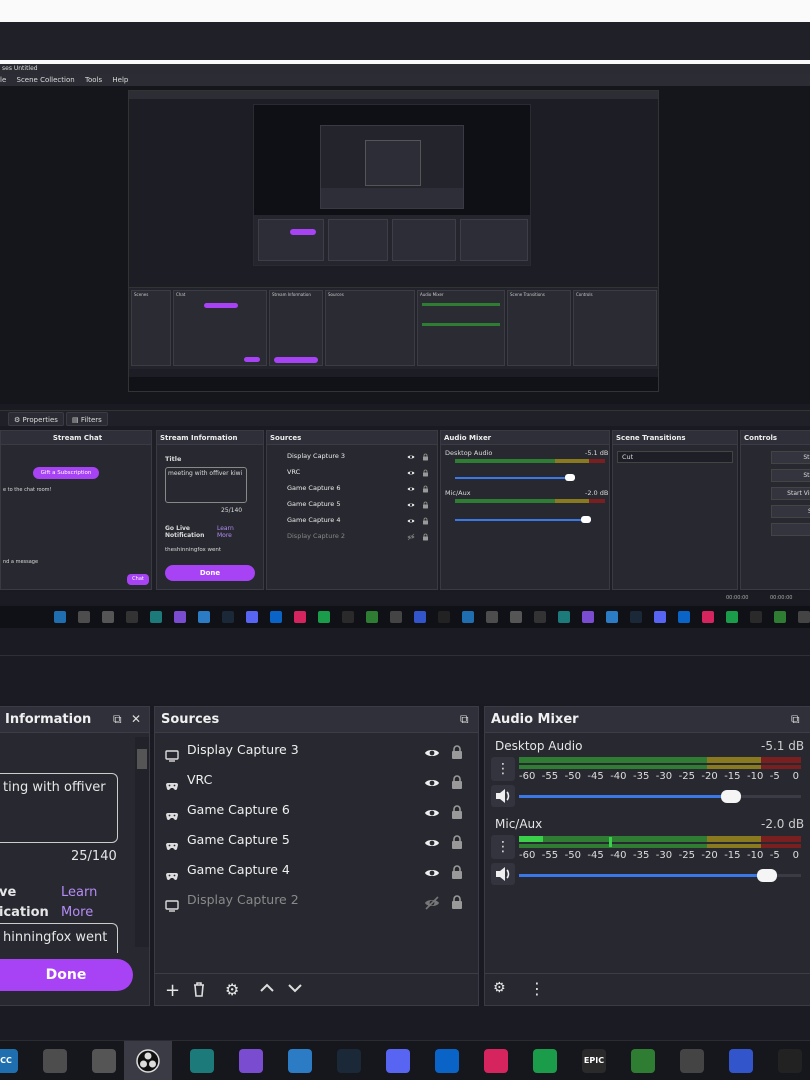  I want to click on source-settings-icon: ⚙, so click(232, 989).